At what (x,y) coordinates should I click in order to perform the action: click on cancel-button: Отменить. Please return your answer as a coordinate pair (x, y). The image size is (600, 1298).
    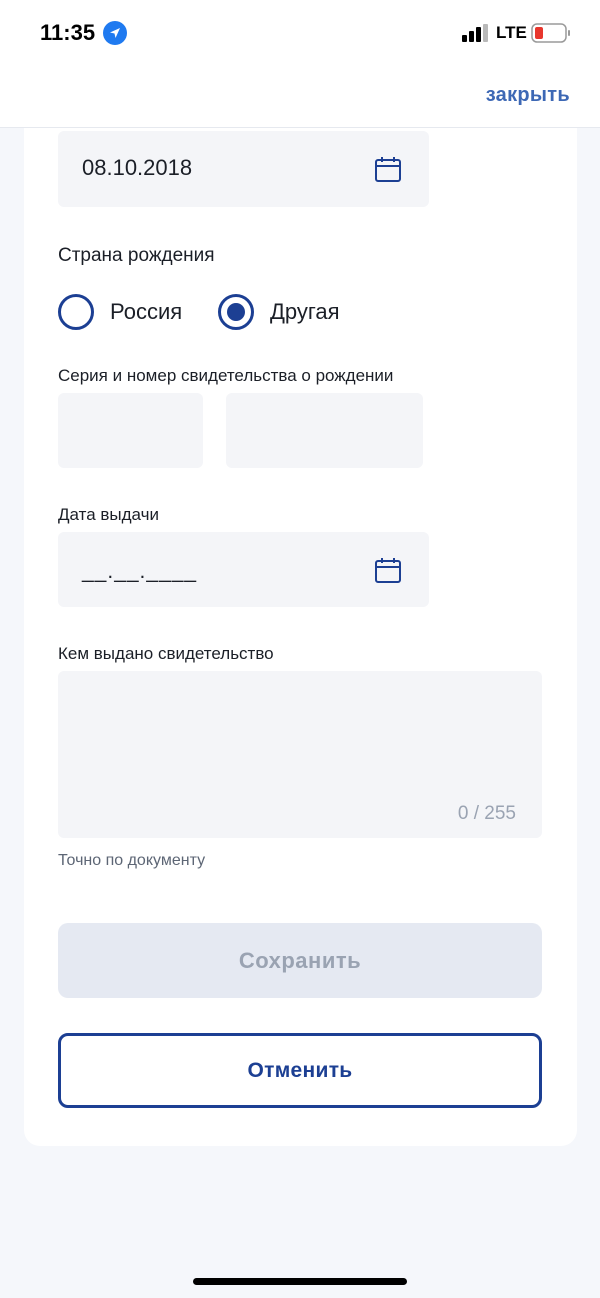
    Looking at the image, I should click on (300, 1070).